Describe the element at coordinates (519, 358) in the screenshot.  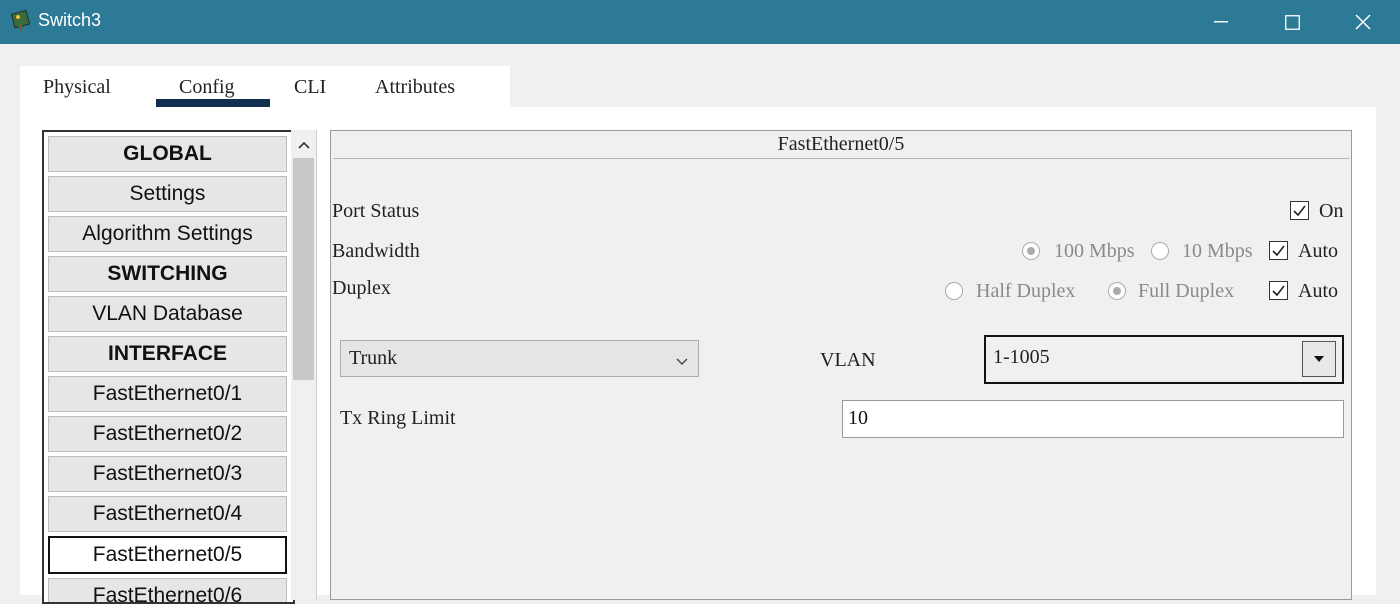
I see `port-mode-select: Trunk` at that location.